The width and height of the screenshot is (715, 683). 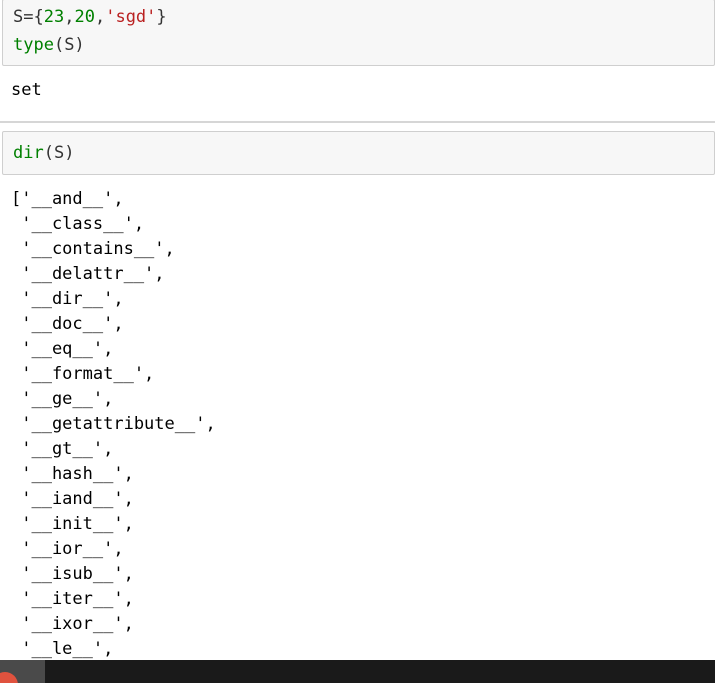 I want to click on code-line-1: dir(S), so click(x=43, y=153).